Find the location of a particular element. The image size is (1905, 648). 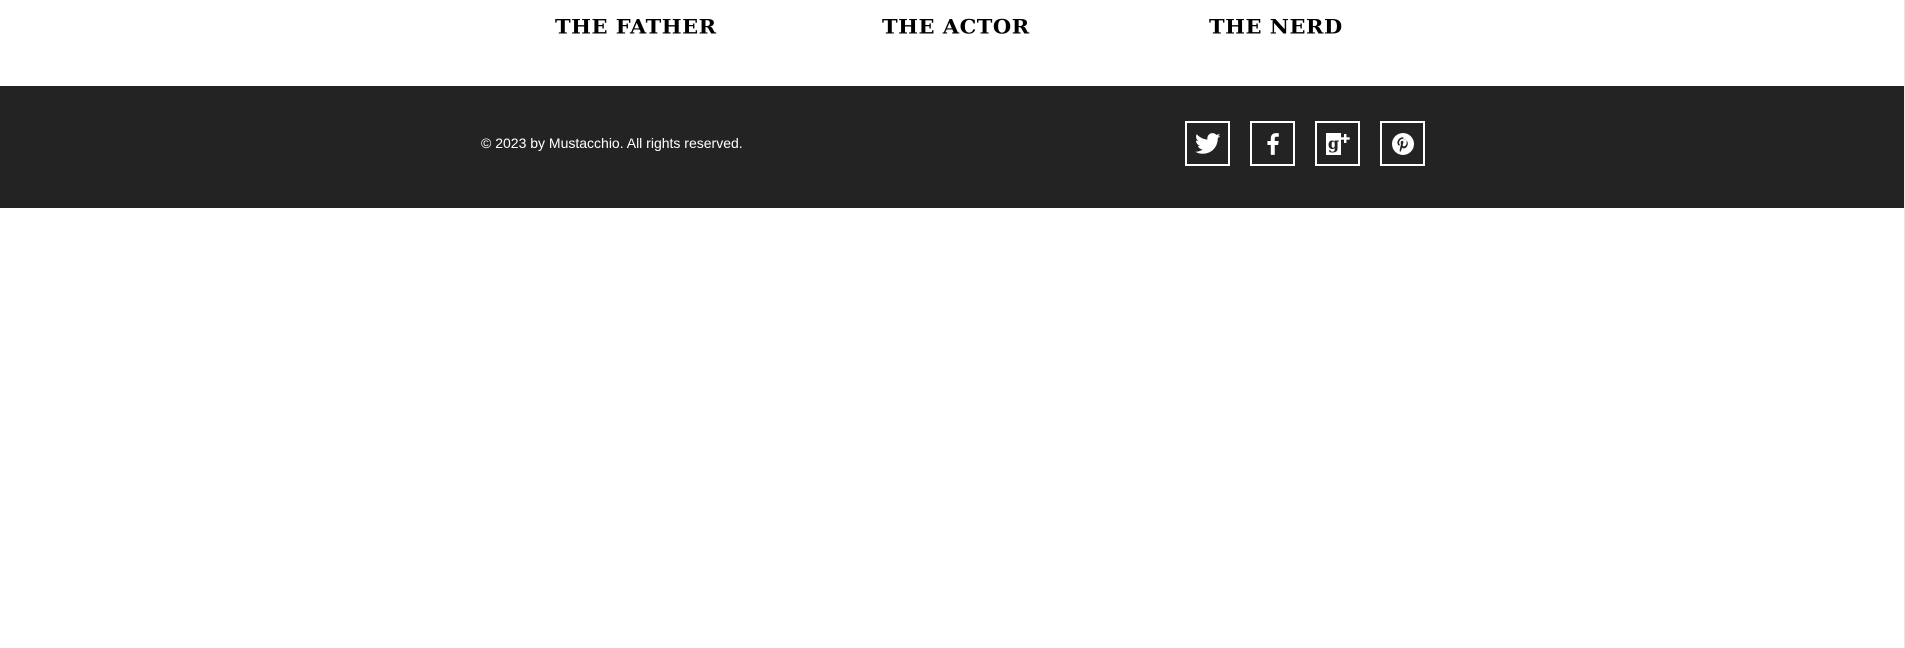

google-plus-link: g is located at coordinates (1337, 143).